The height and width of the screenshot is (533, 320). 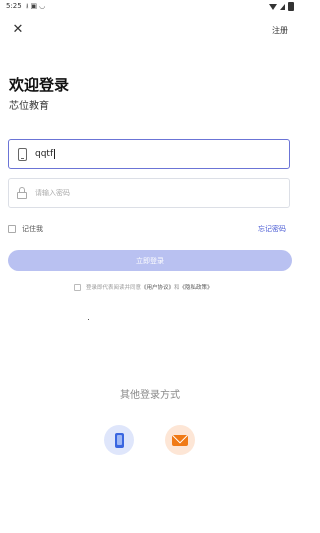 I want to click on agreement-row: 登录即代表阅读并同意 《用户协议》 和 《隐私政策》, so click(x=143, y=287).